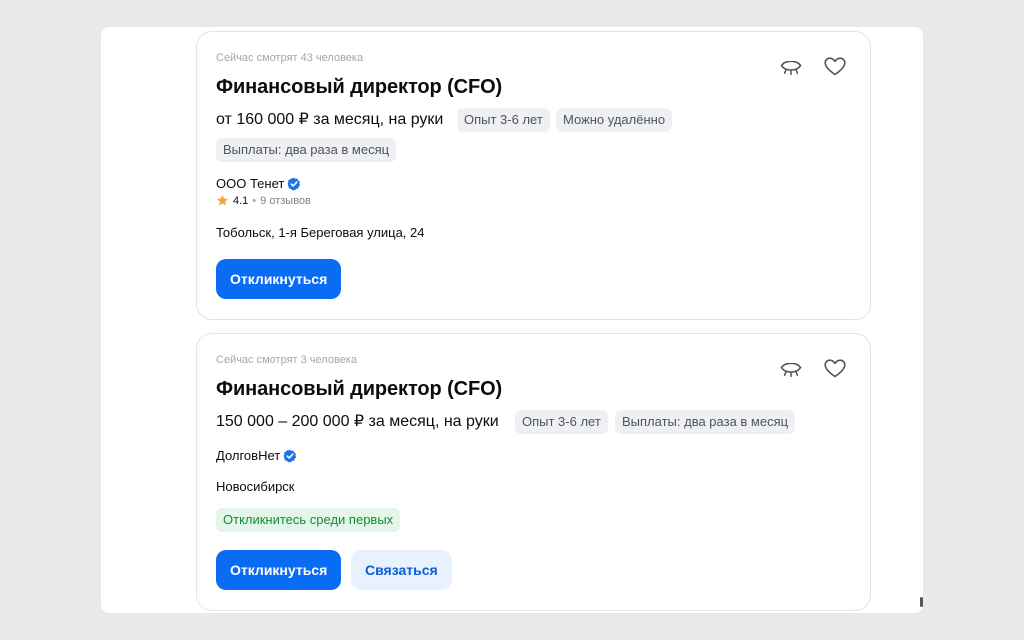  I want to click on company-rating: 4.1 • 9 отзывов, so click(263, 200).